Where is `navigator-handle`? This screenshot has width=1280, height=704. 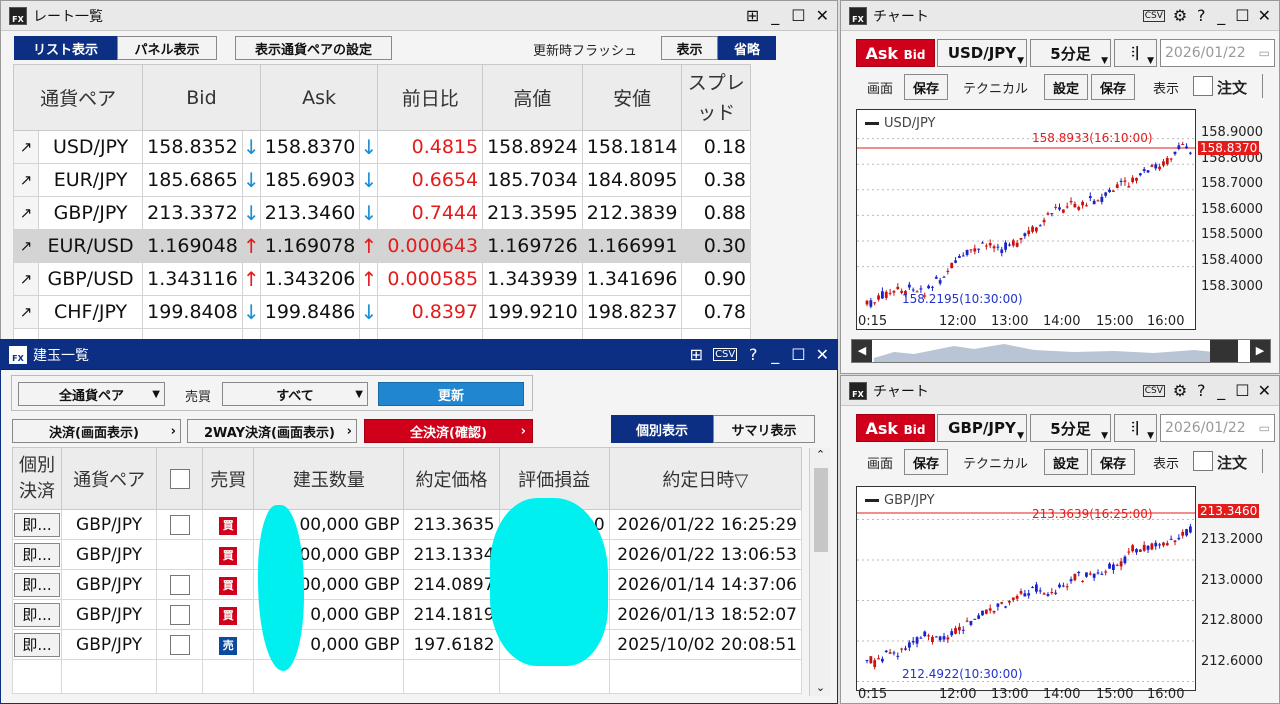
navigator-handle is located at coordinates (1224, 351).